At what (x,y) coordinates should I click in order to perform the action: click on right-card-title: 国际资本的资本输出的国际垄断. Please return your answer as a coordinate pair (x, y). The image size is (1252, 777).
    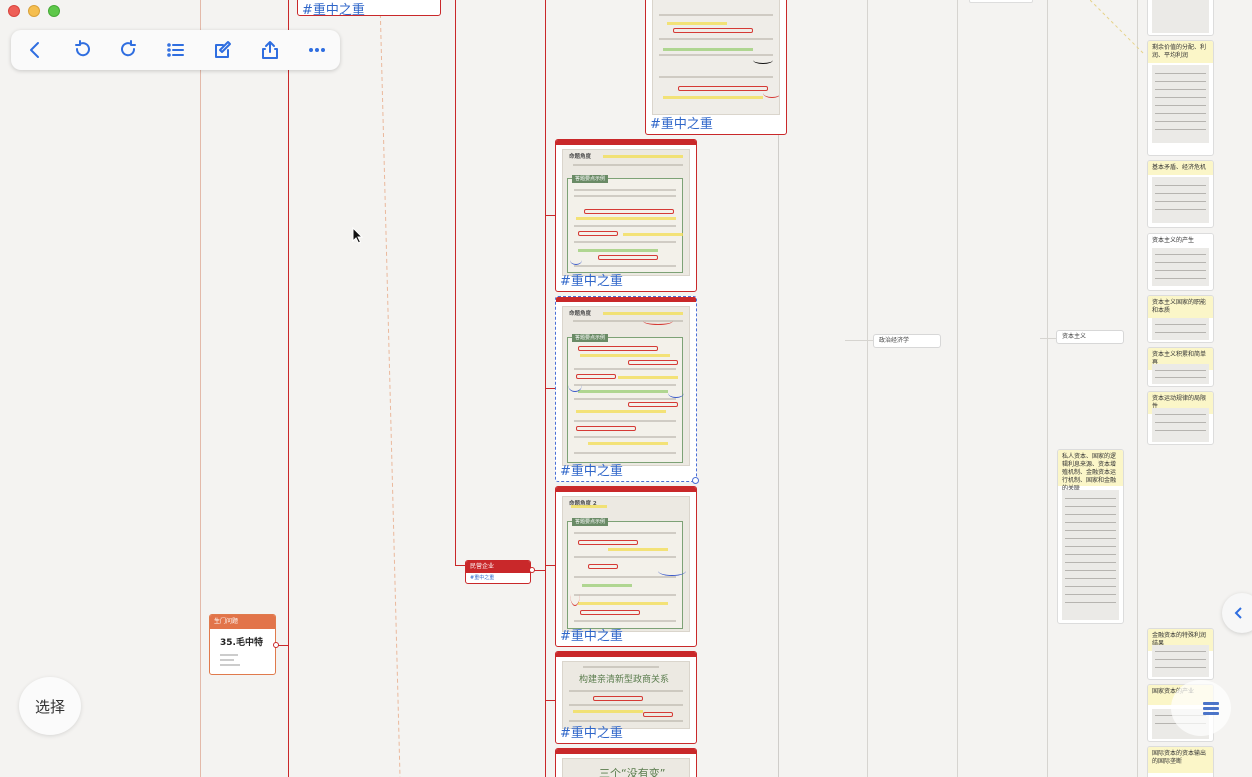
    Looking at the image, I should click on (1180, 760).